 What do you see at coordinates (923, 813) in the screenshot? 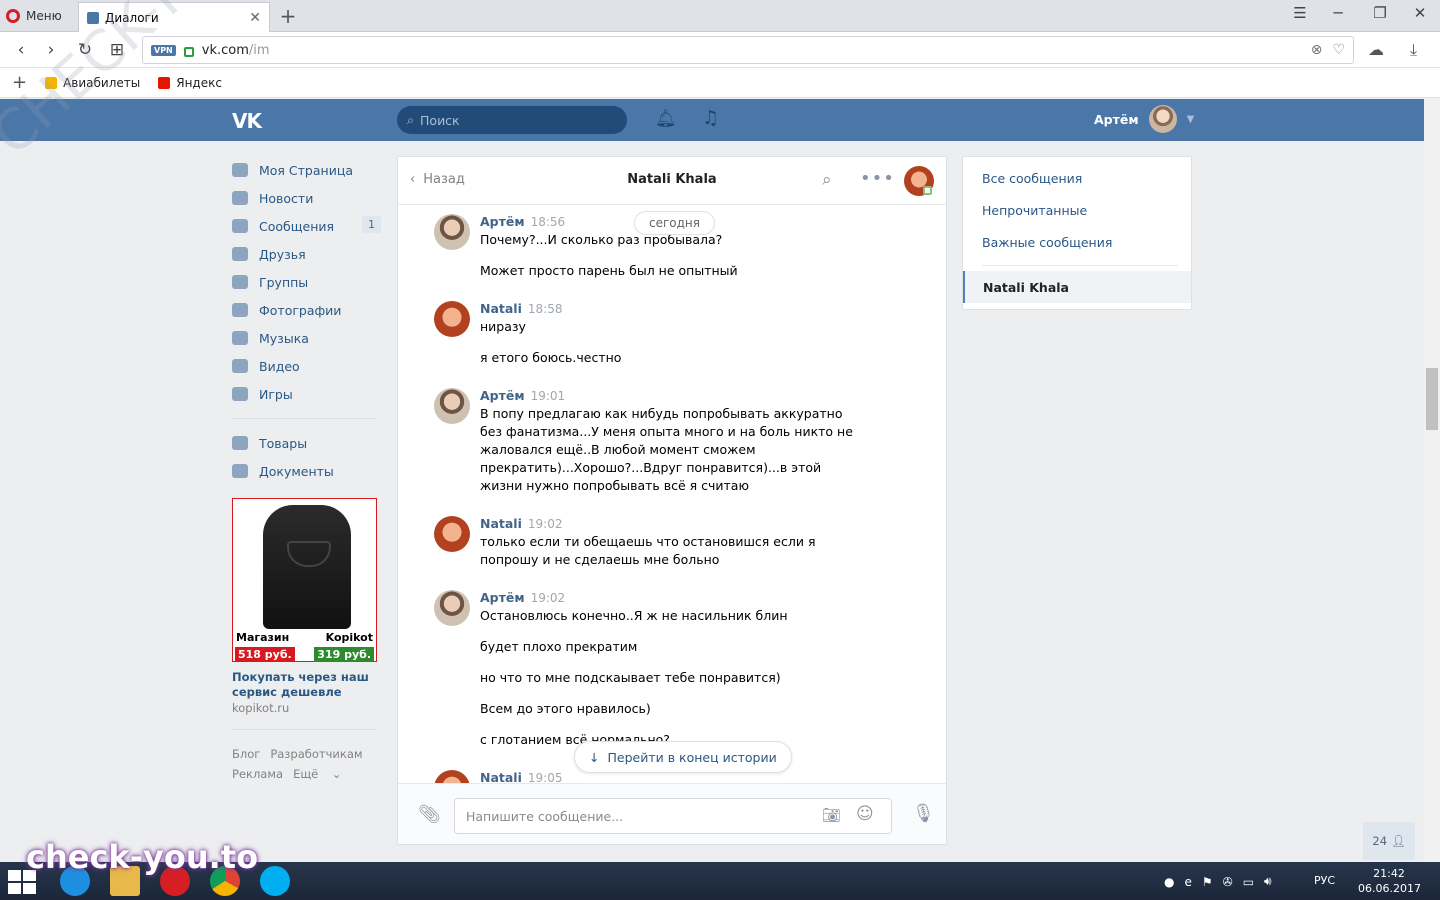
I see `microphone-icon: 🎙︎` at bounding box center [923, 813].